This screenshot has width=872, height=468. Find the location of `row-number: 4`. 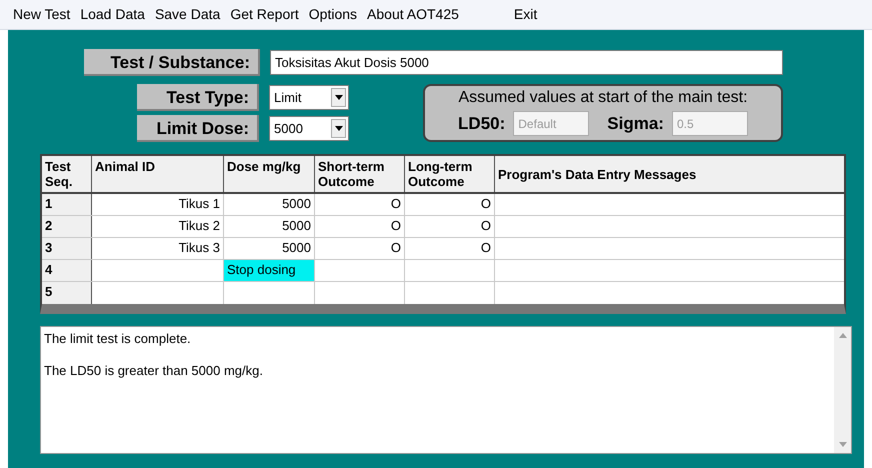

row-number: 4 is located at coordinates (67, 270).